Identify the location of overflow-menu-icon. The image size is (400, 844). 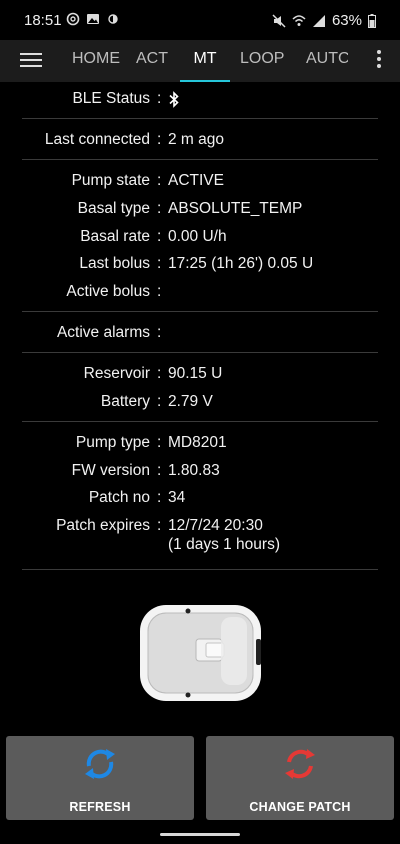
(379, 61).